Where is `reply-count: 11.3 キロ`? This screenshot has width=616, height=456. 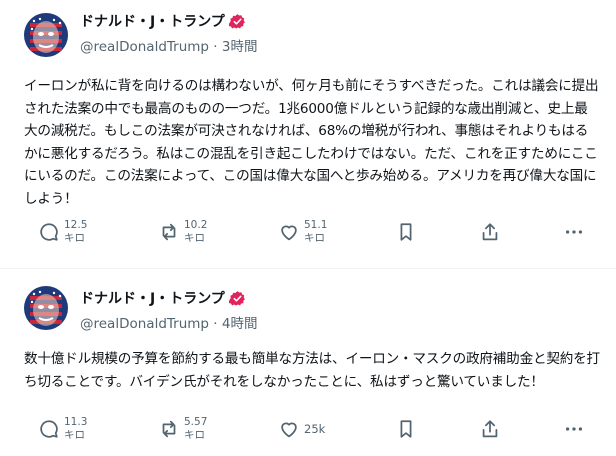 reply-count: 11.3 キロ is located at coordinates (76, 428).